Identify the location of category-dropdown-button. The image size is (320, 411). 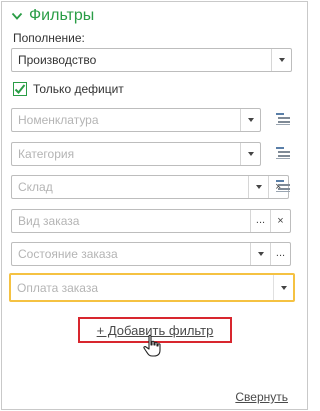
(250, 154).